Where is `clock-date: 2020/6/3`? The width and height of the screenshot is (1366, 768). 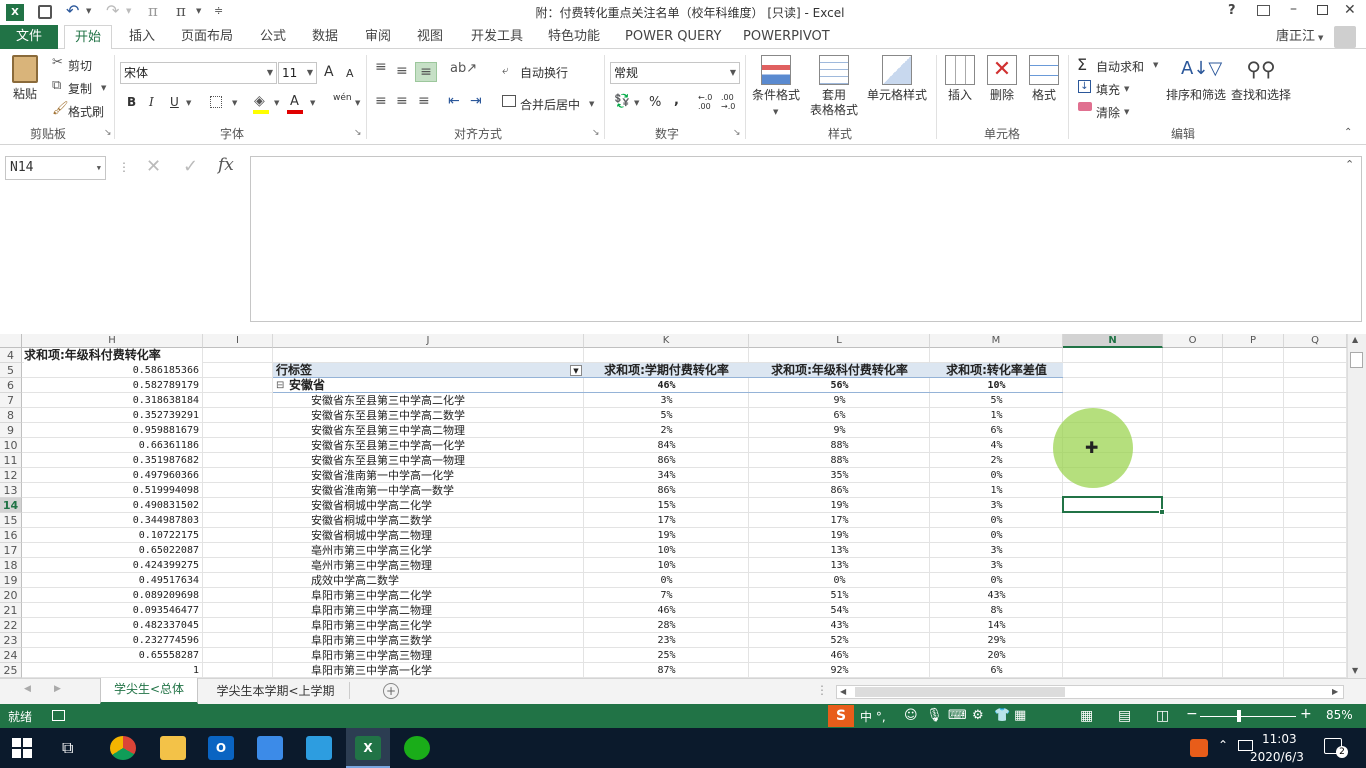
clock-date: 2020/6/3 is located at coordinates (1277, 757).